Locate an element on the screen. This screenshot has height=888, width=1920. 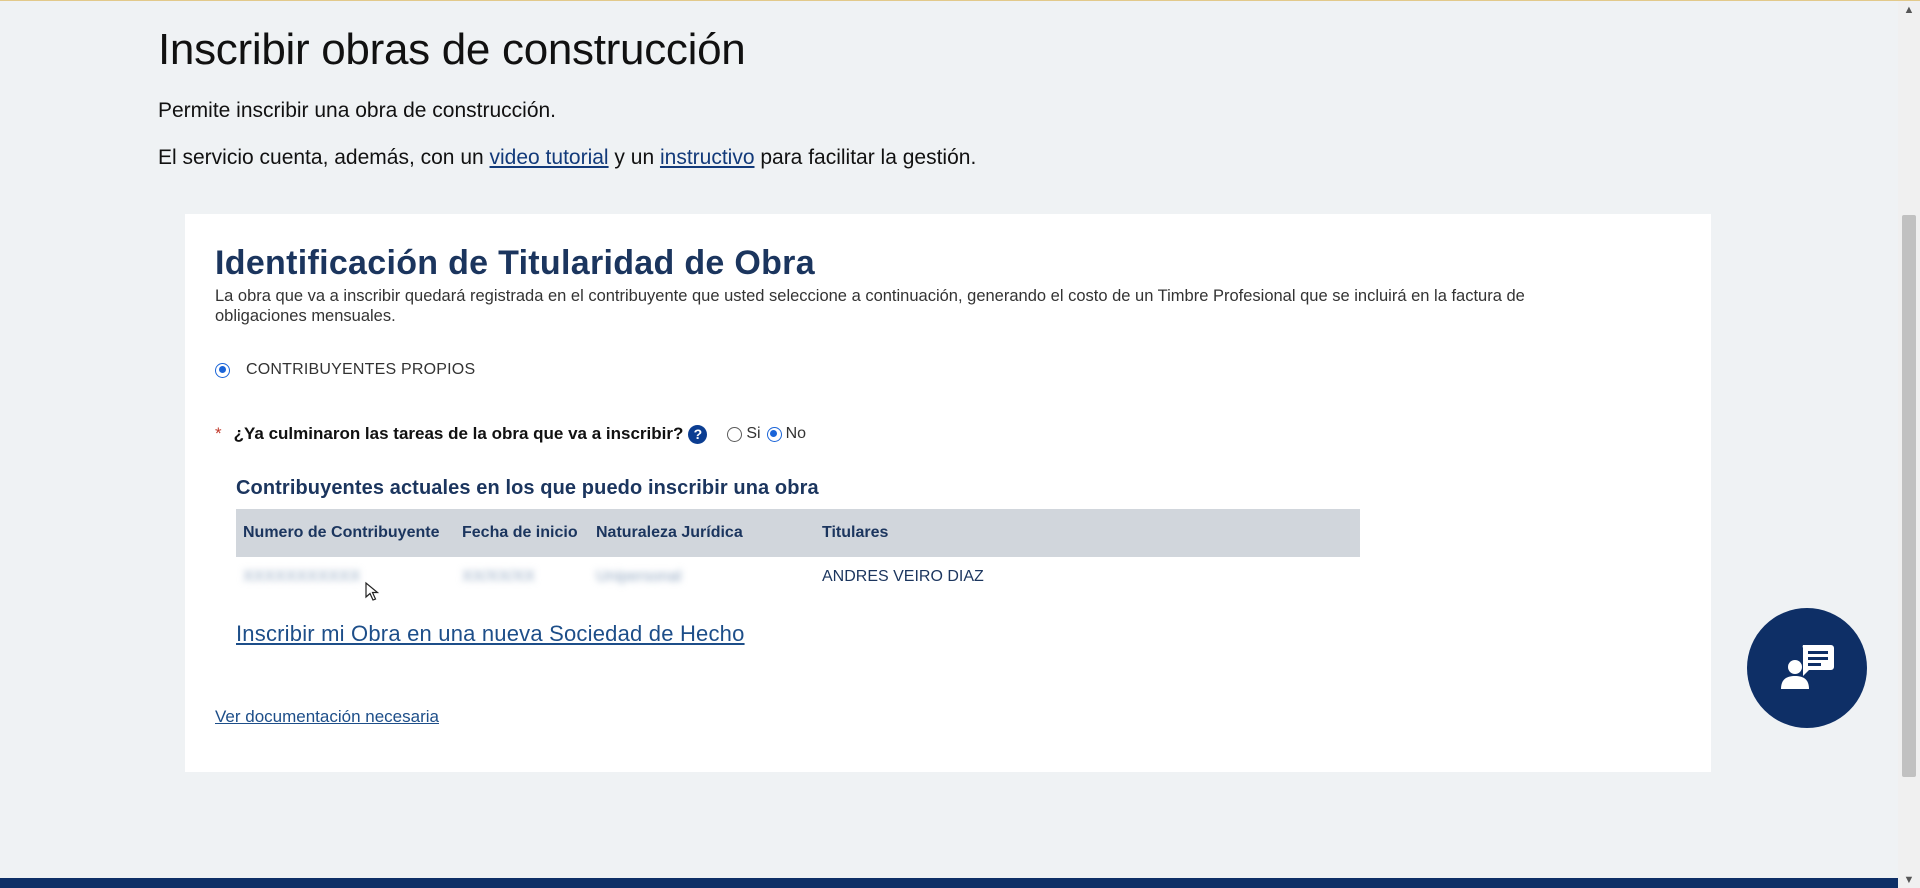
cell-numero: XXXXXXXXXXX is located at coordinates (302, 576).